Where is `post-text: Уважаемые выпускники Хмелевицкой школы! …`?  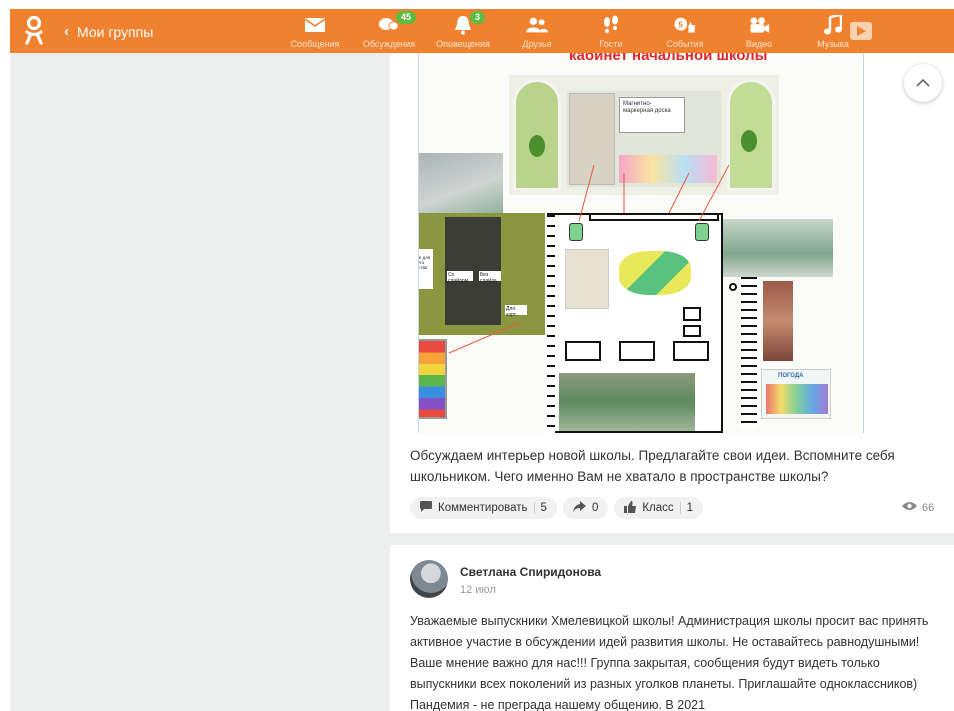 post-text: Уважаемые выпускники Хмелевицкой школы! … is located at coordinates (669, 662).